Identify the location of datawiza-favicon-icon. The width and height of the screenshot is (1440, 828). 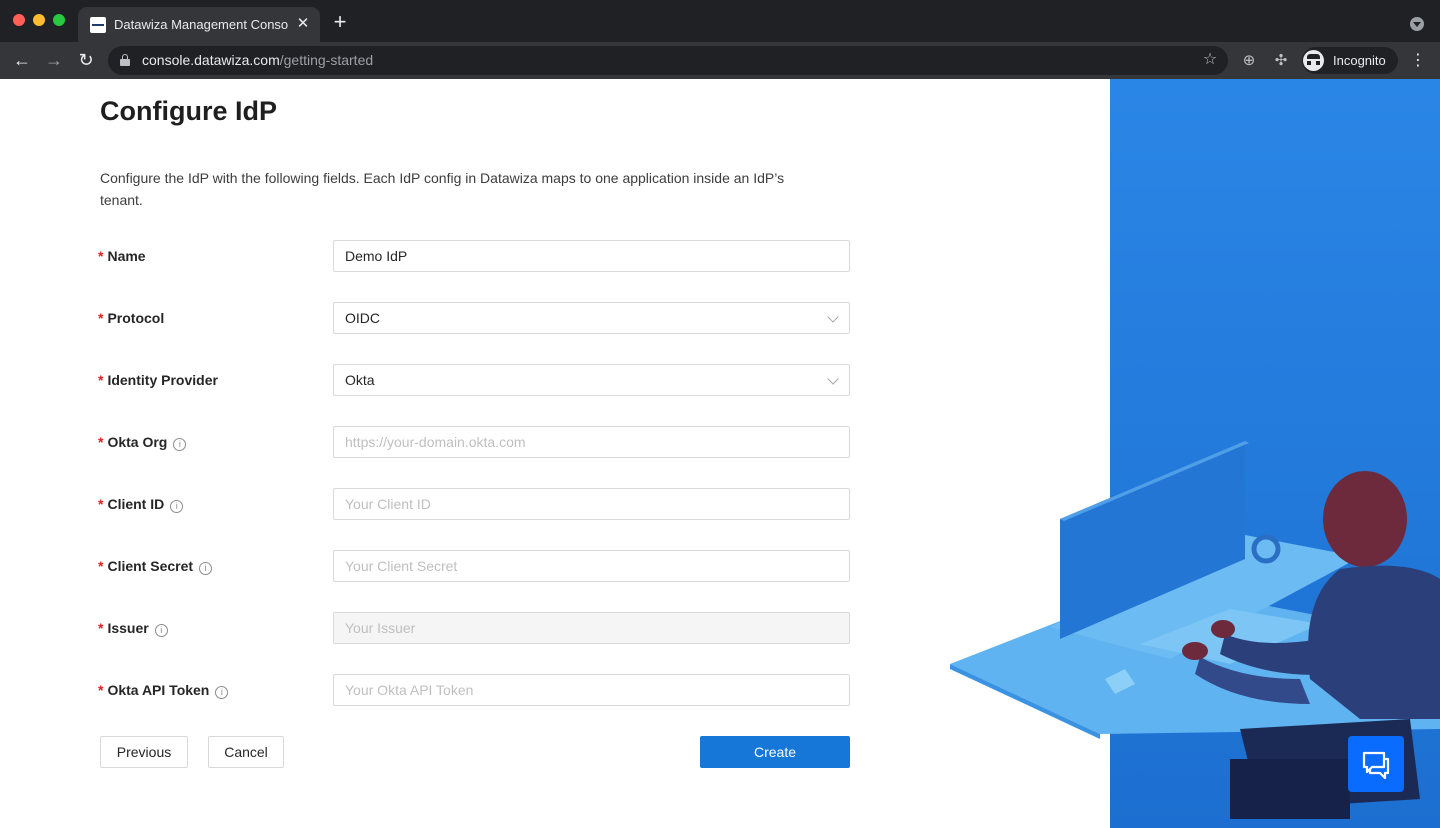
(98, 25).